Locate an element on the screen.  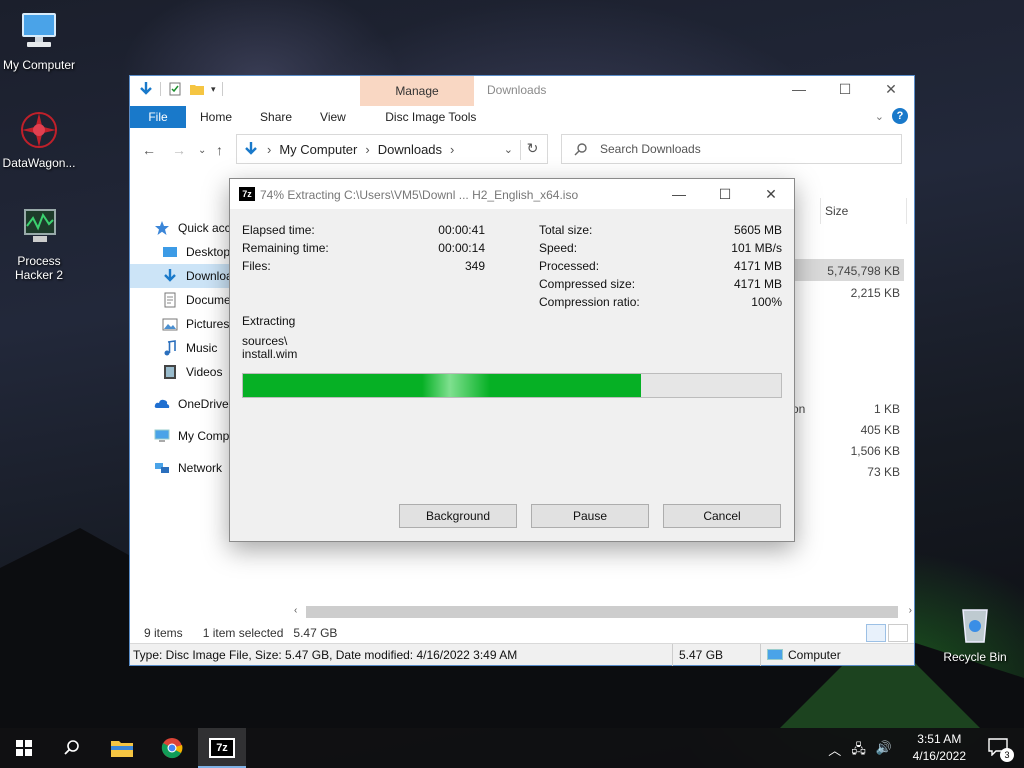
details-view-icon is located at coordinates (876, 633).